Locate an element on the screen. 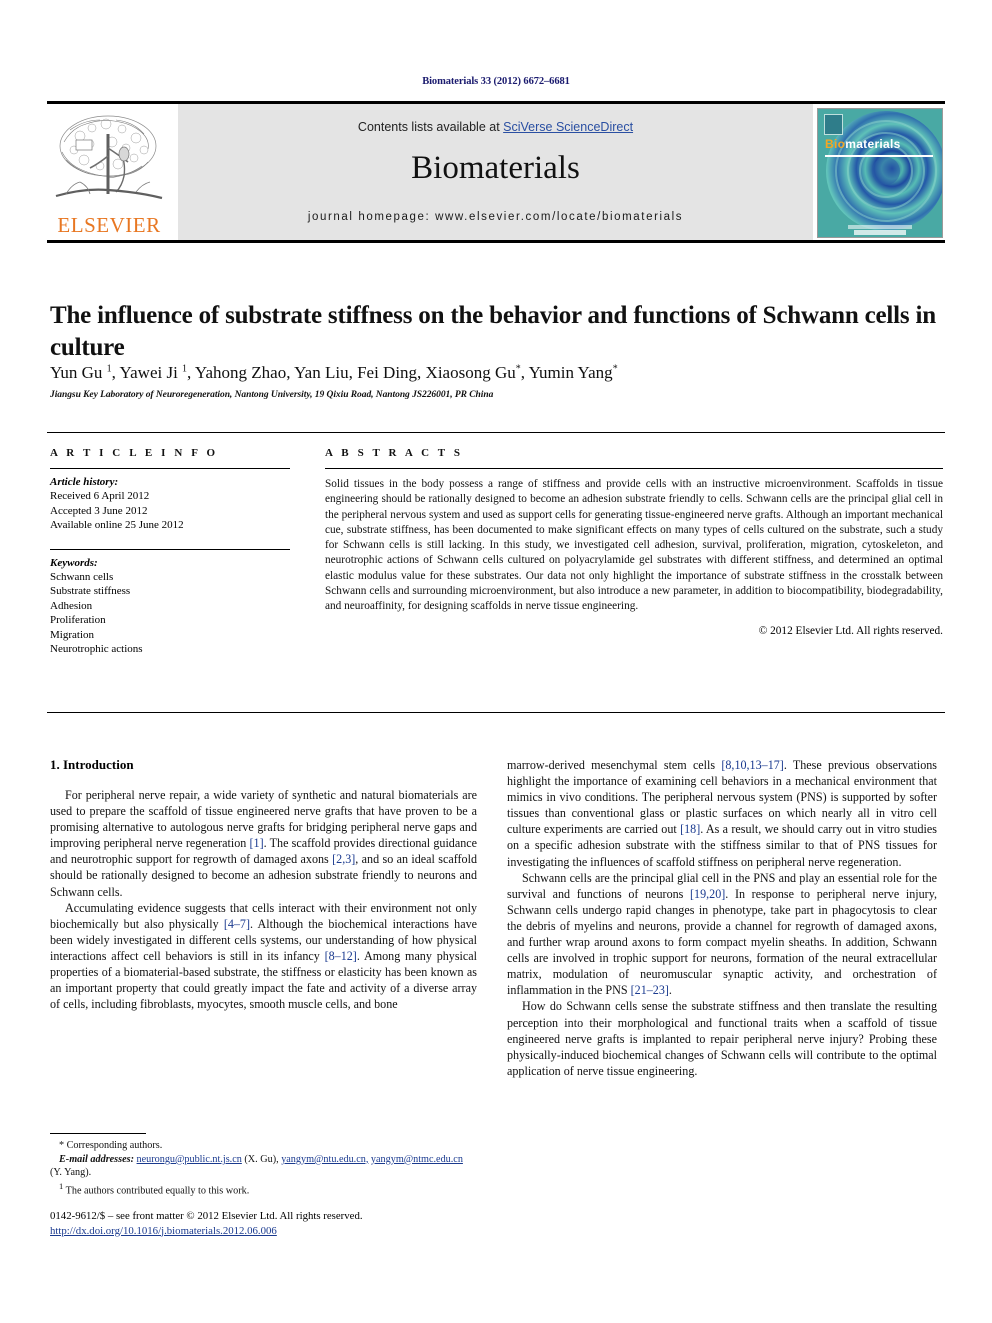 The image size is (992, 1323). abstract-rule is located at coordinates (634, 468).